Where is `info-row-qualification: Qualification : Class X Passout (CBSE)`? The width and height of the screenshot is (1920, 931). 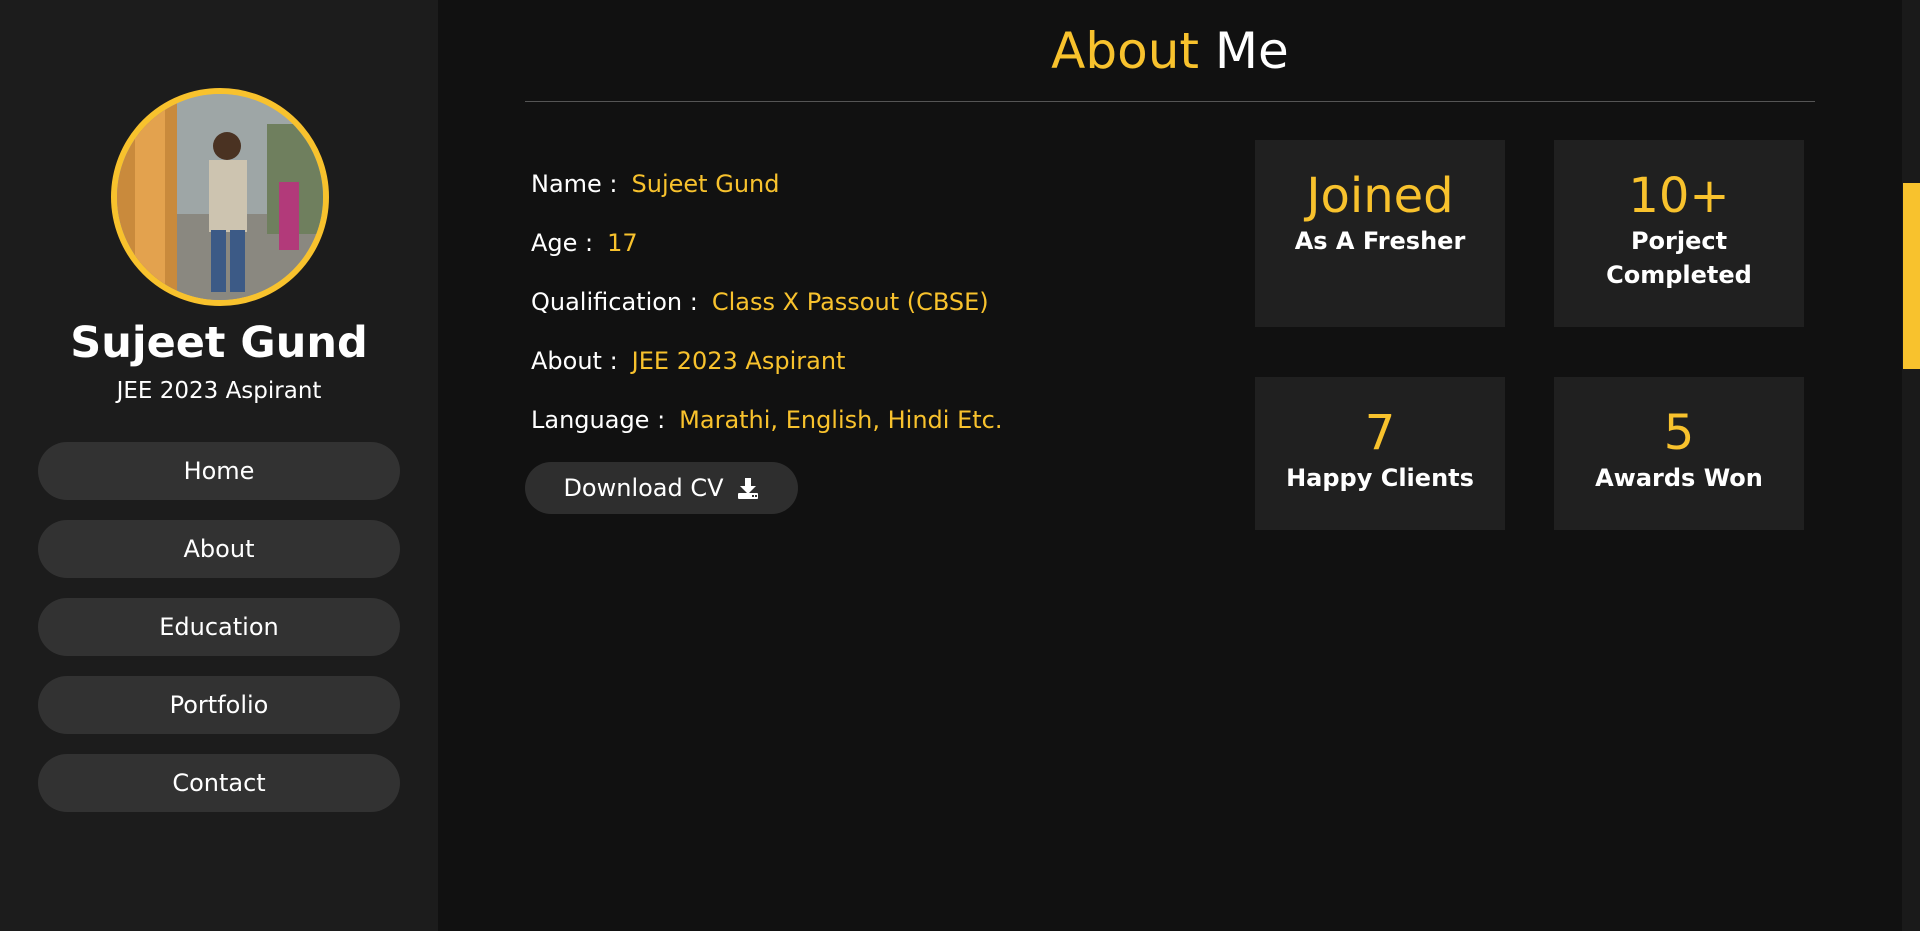
info-row-qualification: Qualification : Class X Passout (CBSE) is located at coordinates (766, 313).